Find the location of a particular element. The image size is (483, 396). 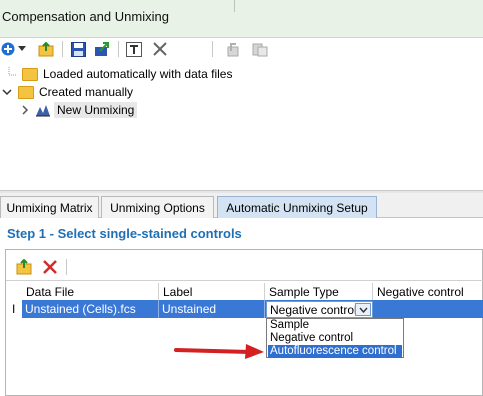

delete-button is located at coordinates (160, 49).